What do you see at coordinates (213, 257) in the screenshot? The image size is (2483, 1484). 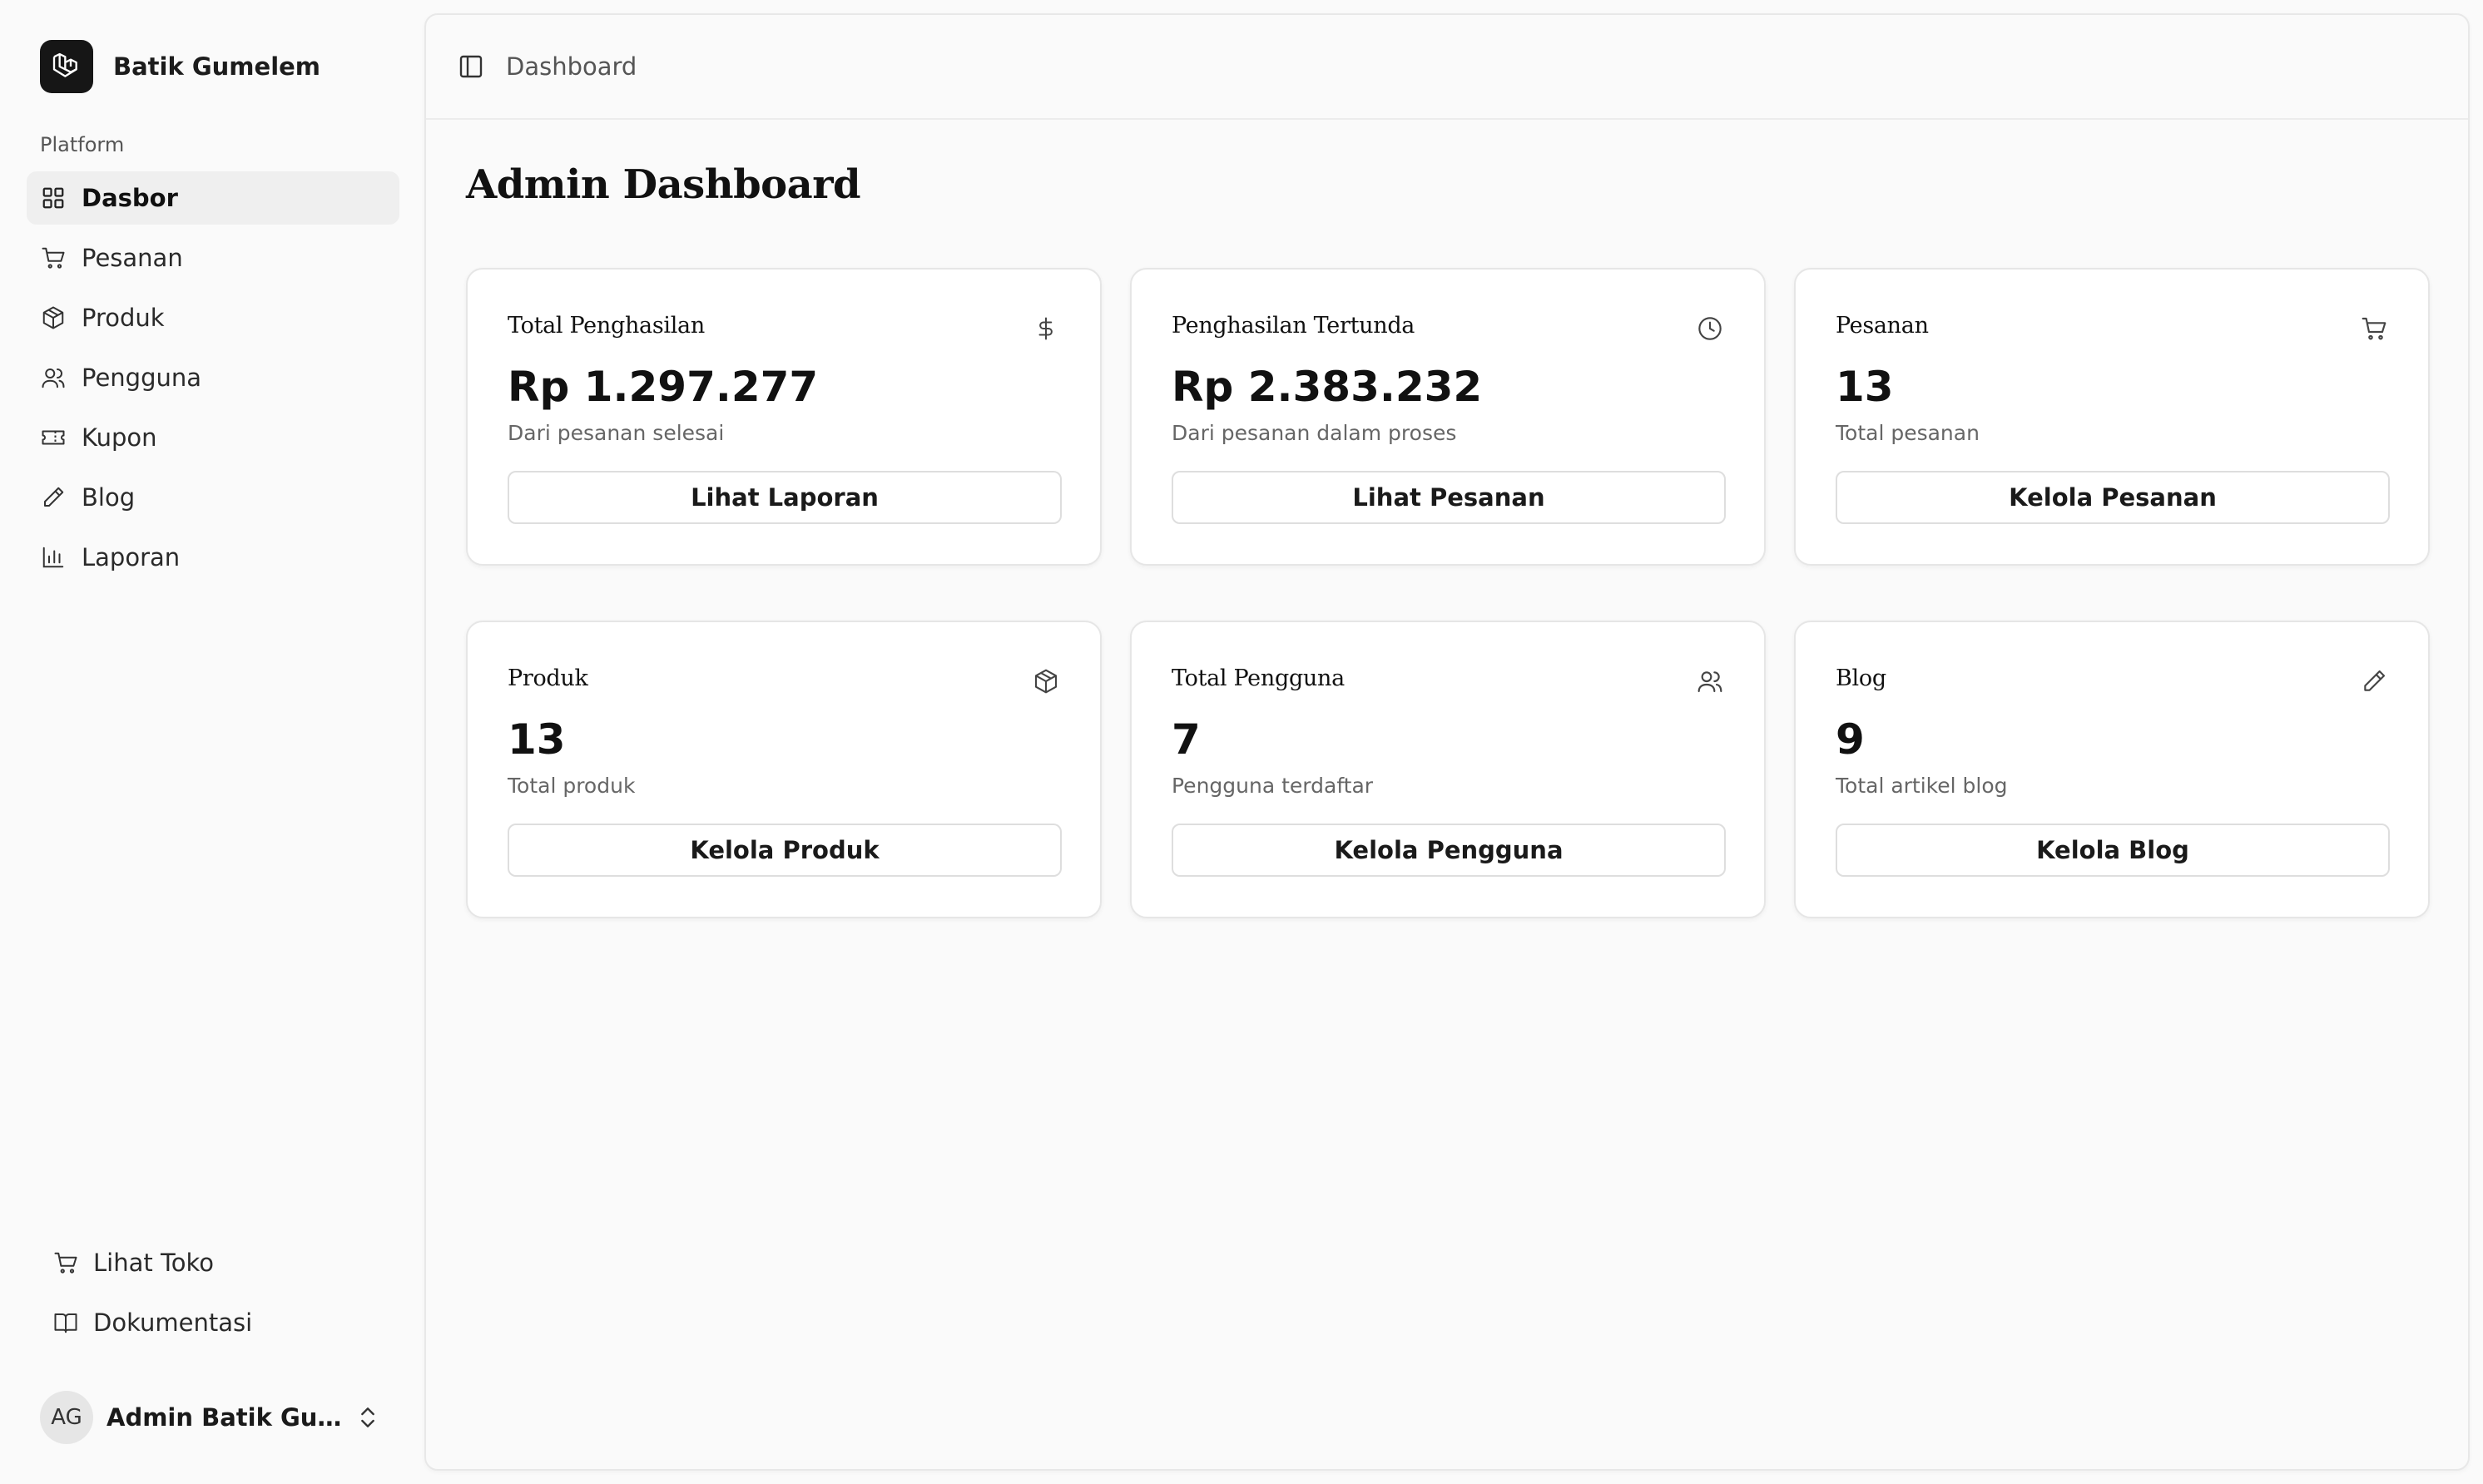 I see `sidebar-item-pesanan: Pesanan` at bounding box center [213, 257].